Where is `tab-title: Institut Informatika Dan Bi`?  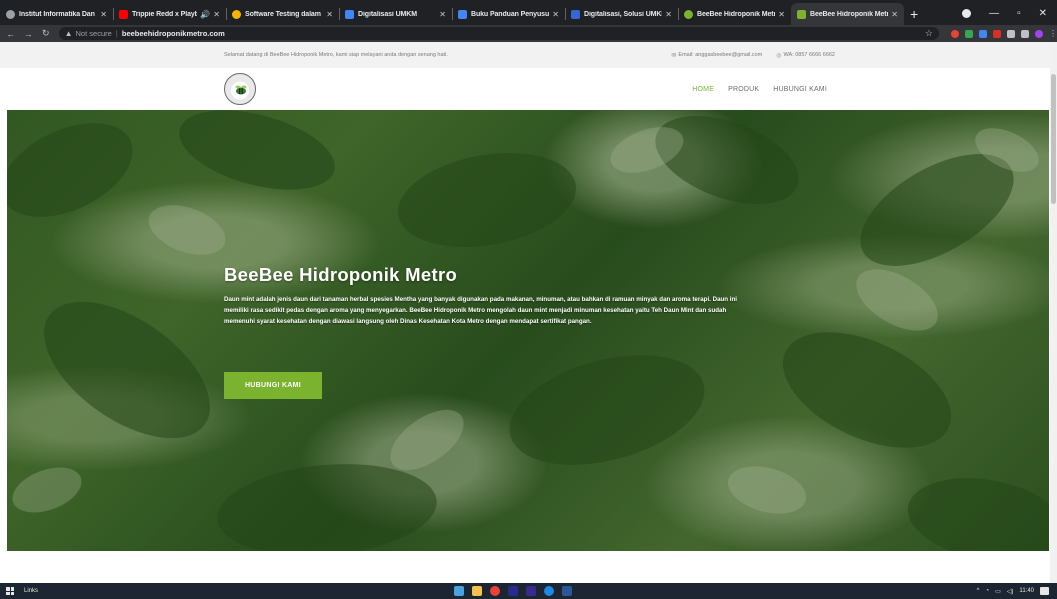 tab-title: Institut Informatika Dan Bi is located at coordinates (58, 14).